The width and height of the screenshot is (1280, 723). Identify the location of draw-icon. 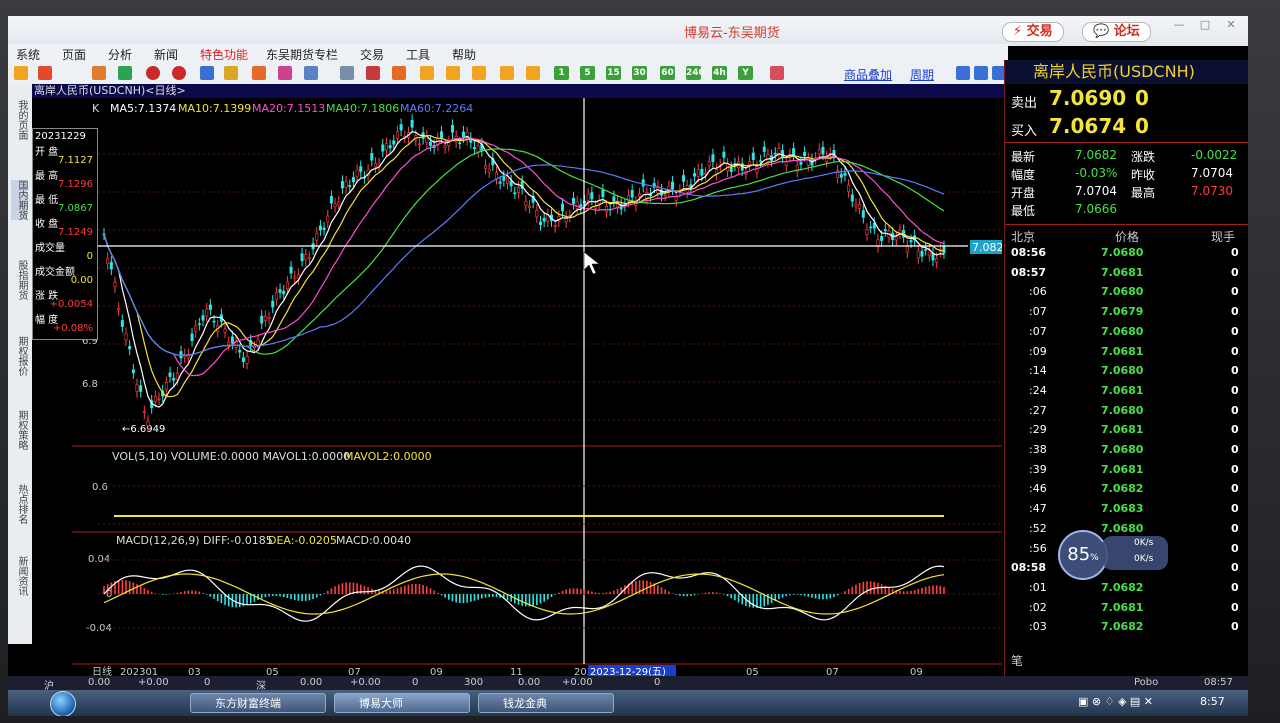
(207, 73).